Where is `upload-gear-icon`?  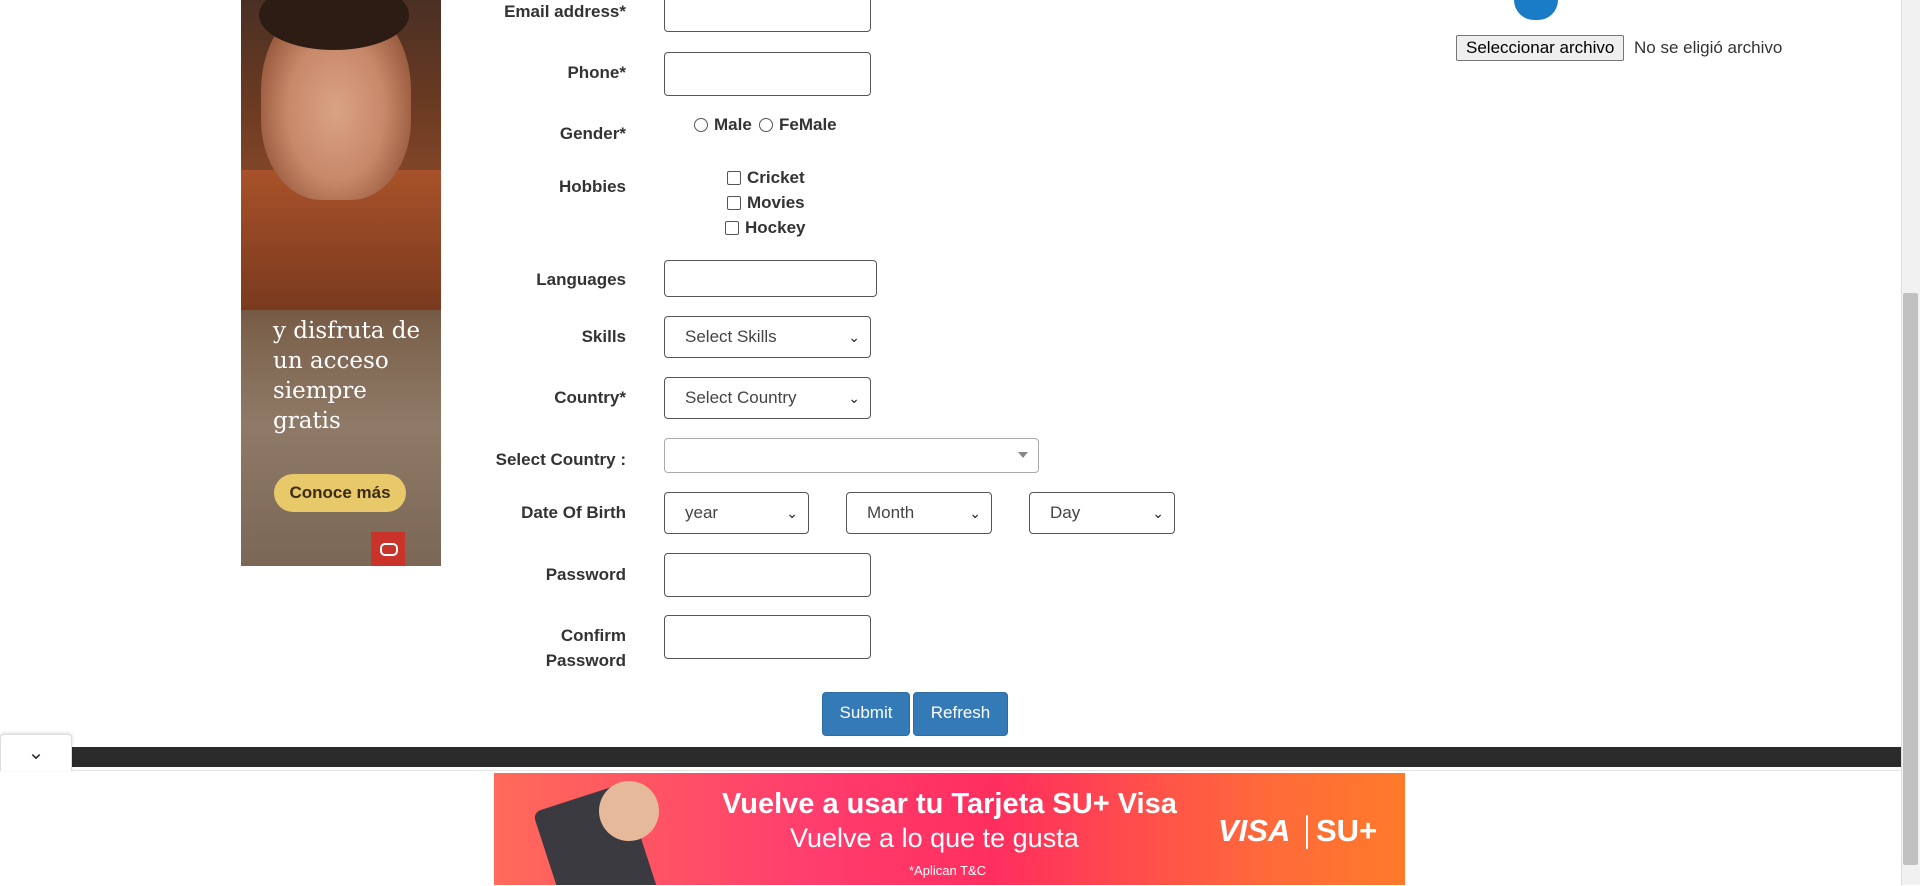 upload-gear-icon is located at coordinates (1536, 10).